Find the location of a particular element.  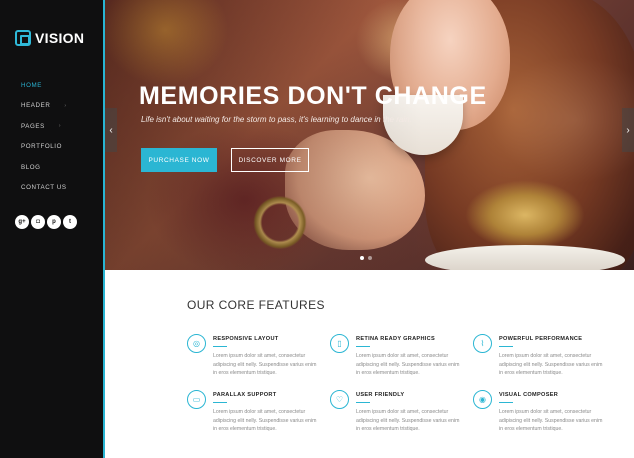

logo-icon is located at coordinates (23, 38).